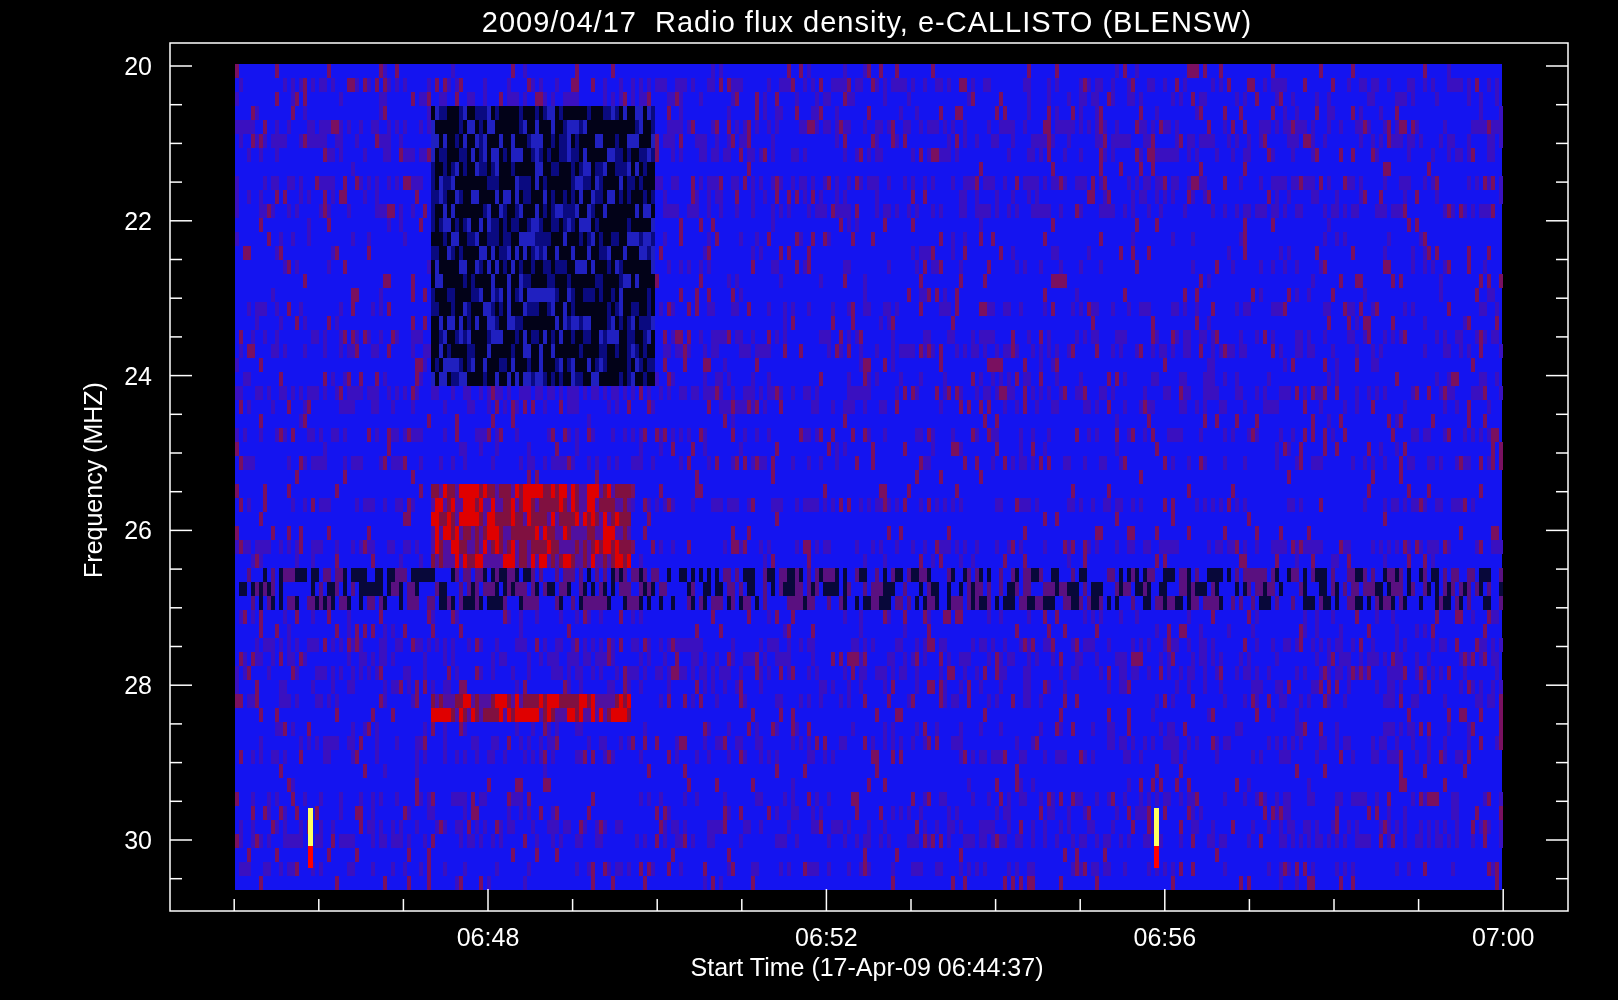  Describe the element at coordinates (867, 967) in the screenshot. I see `axis-label: Start Time (17-Apr-09 06:44:37)` at that location.